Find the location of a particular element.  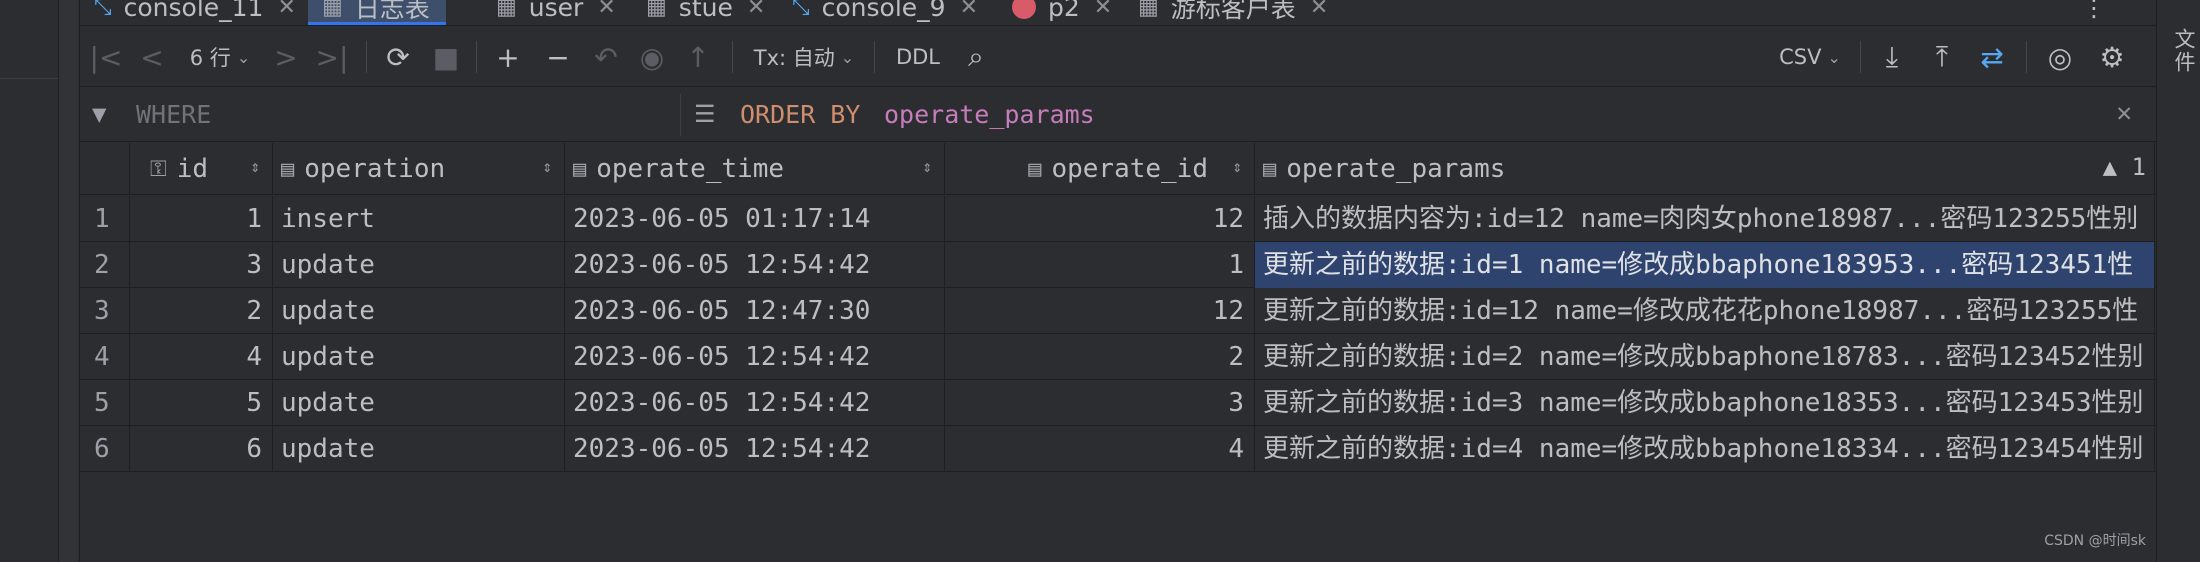

files-tool-window-button: 文件 is located at coordinates (2184, 51).